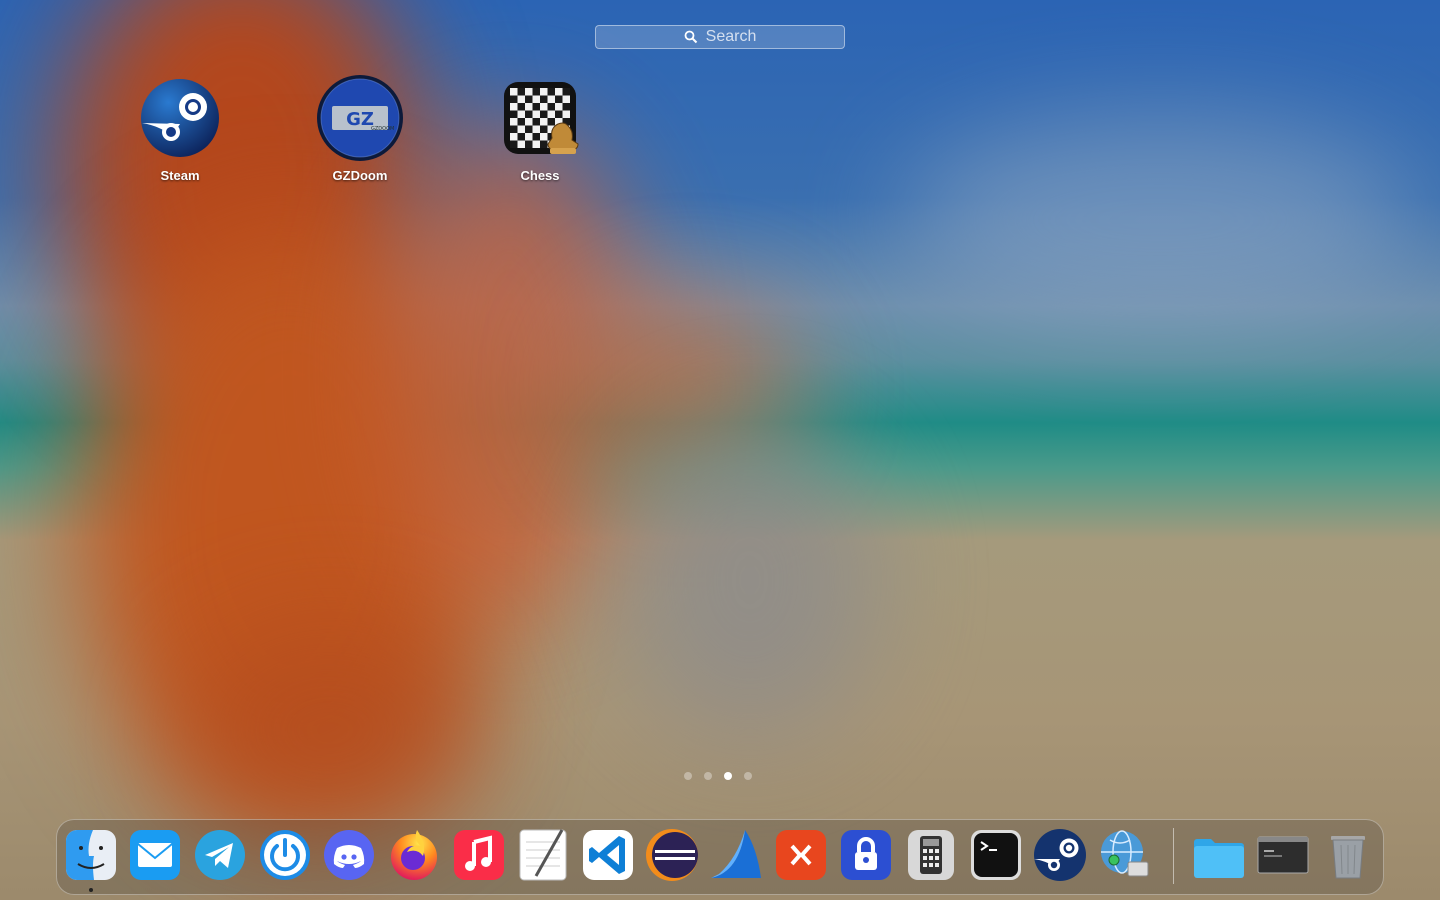 Image resolution: width=1440 pixels, height=900 pixels. I want to click on lock-icon, so click(866, 855).